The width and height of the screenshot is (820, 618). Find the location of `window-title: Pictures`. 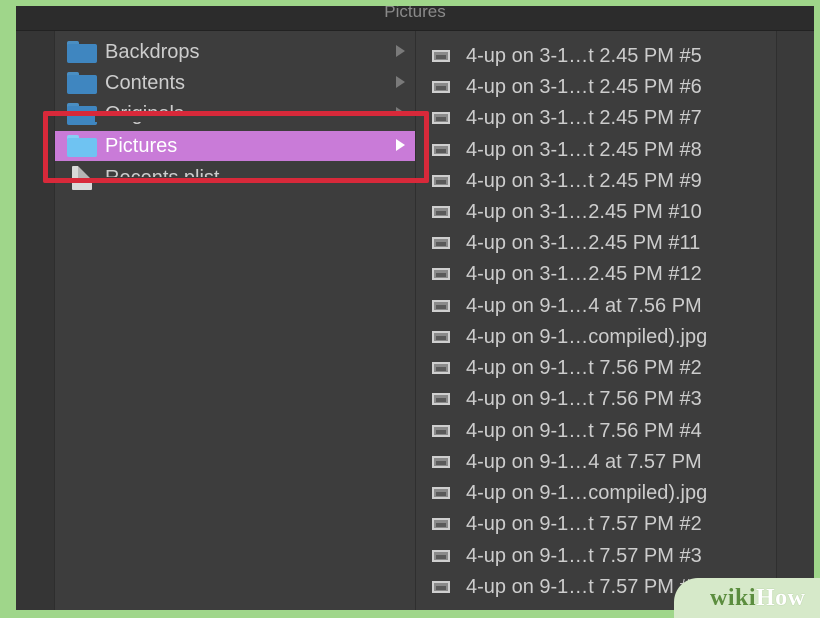

window-title: Pictures is located at coordinates (415, 13).